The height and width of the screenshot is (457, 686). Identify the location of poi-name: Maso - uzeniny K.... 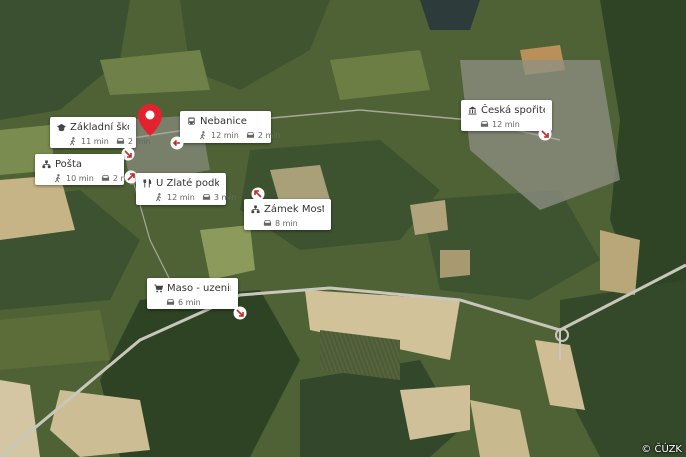
(199, 288).